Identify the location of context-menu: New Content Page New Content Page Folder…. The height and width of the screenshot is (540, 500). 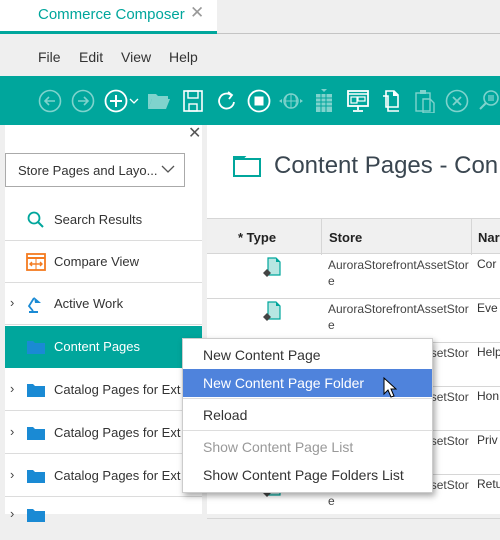
(307, 415).